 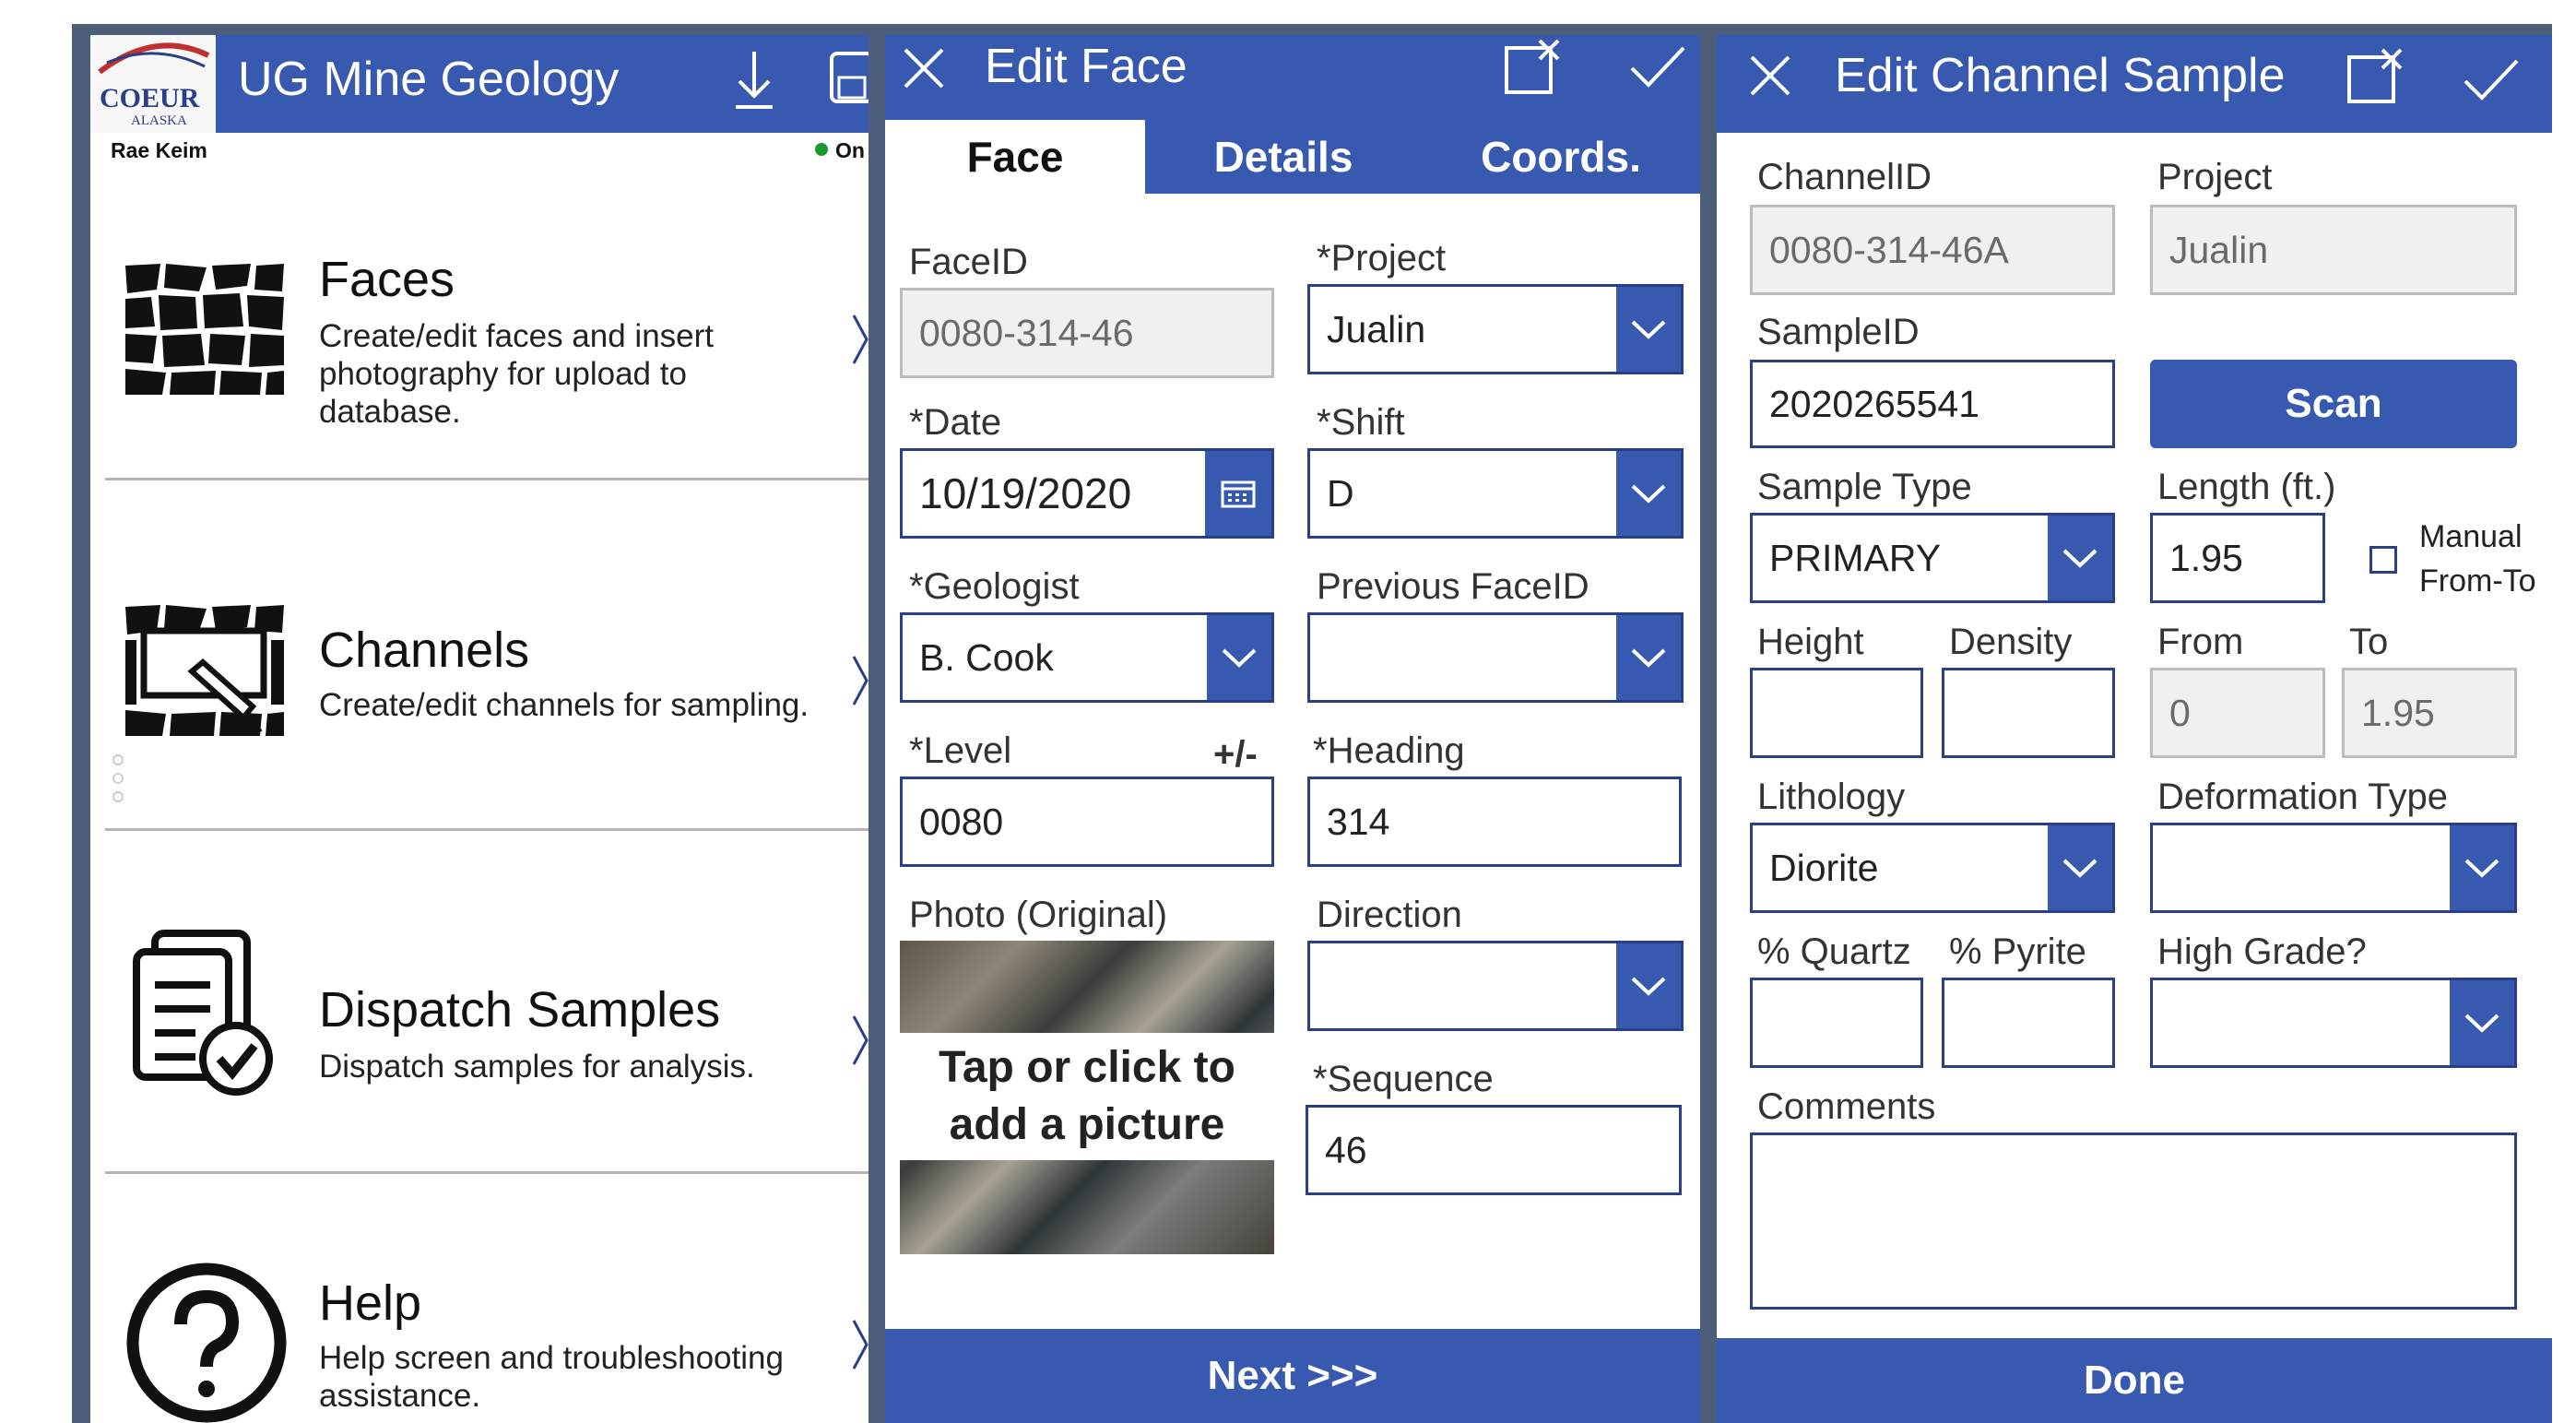 What do you see at coordinates (1831, 797) in the screenshot?
I see `lithology-label: Lithology` at bounding box center [1831, 797].